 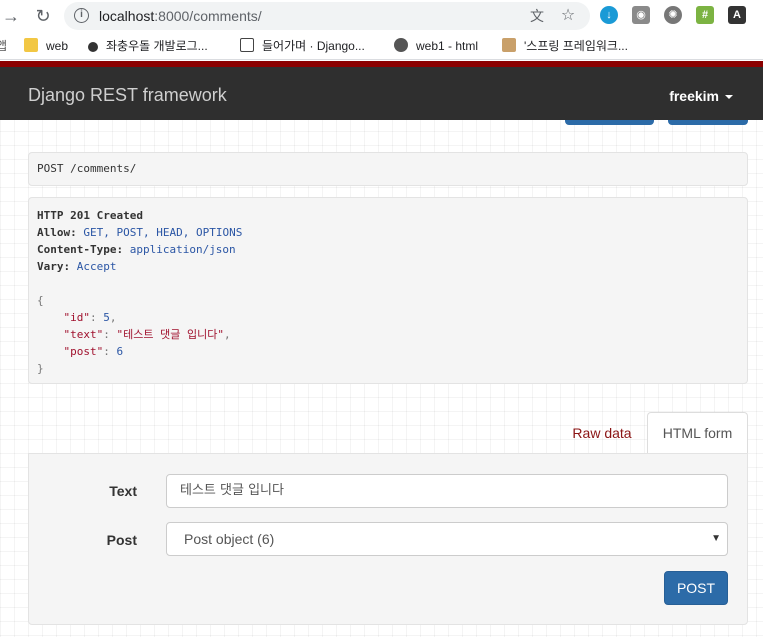 I want to click on post-label: Post, so click(x=121, y=540).